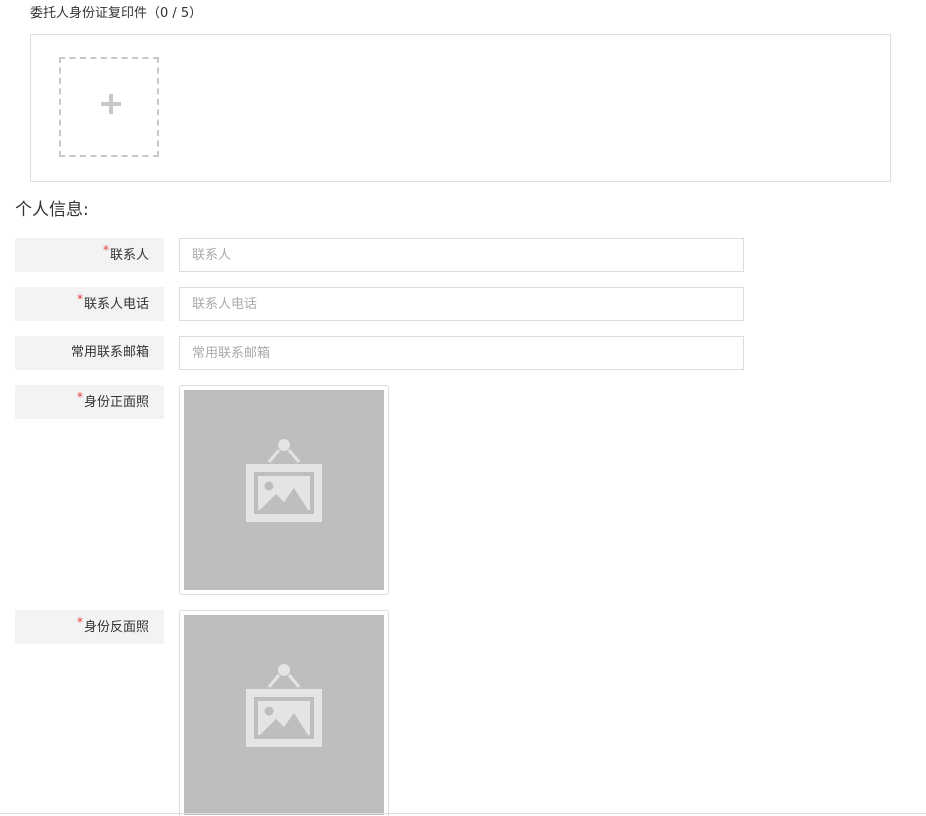  Describe the element at coordinates (463, 813) in the screenshot. I see `bottom-divider` at that location.